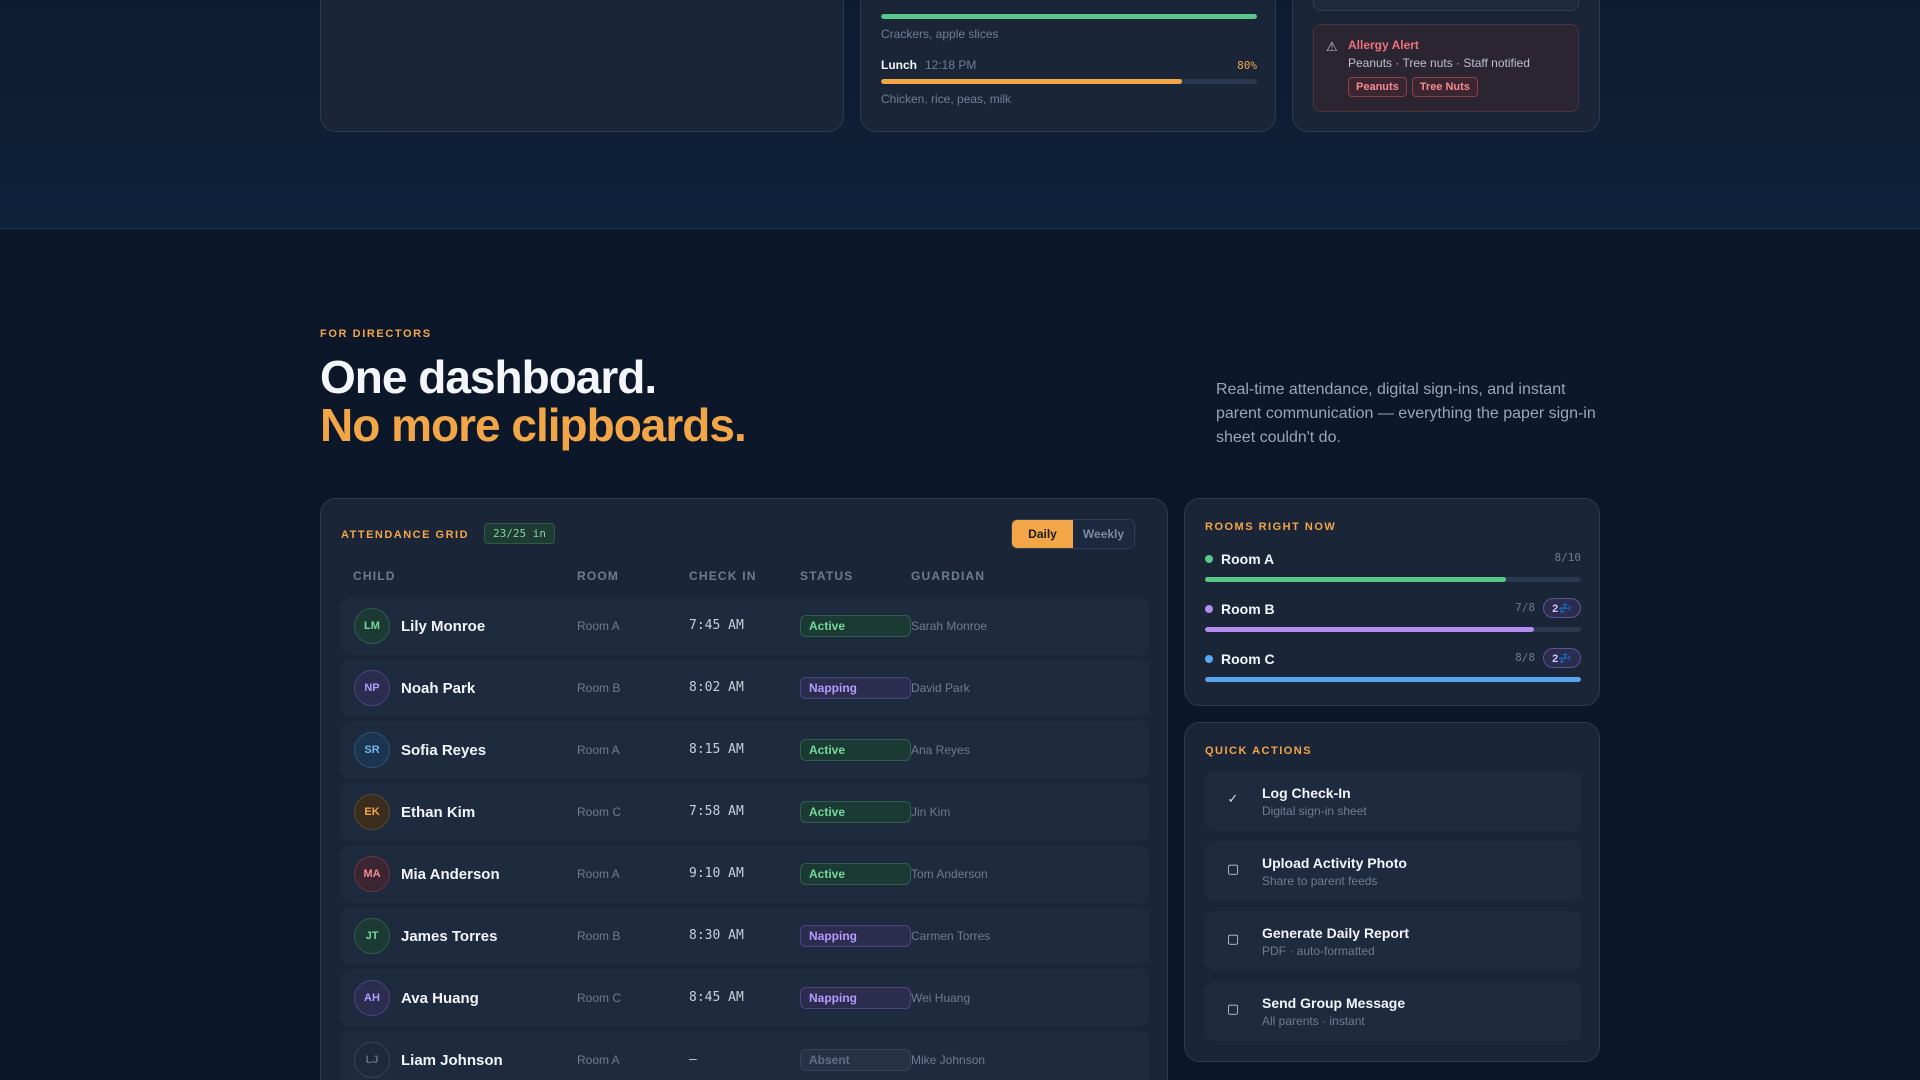  Describe the element at coordinates (519, 533) in the screenshot. I see `attendance-count-badge: 23/25 in` at that location.